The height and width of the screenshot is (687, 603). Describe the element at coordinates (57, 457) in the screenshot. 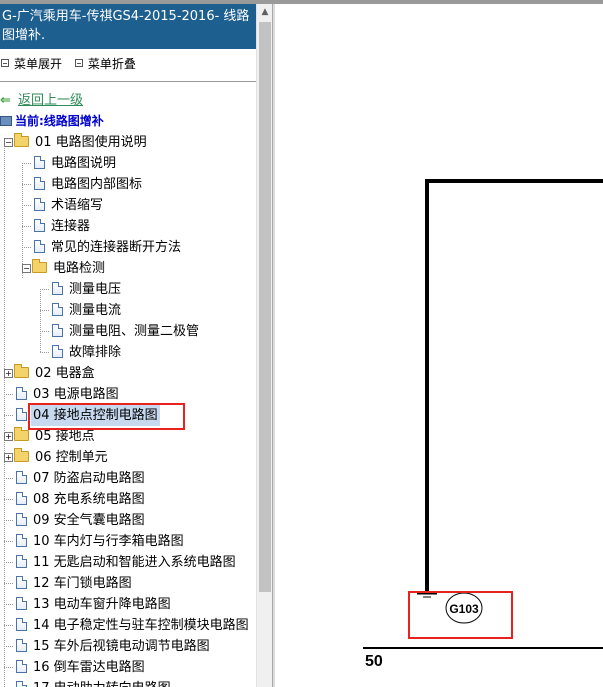

I see `tree-folder: +06 控制单元` at that location.